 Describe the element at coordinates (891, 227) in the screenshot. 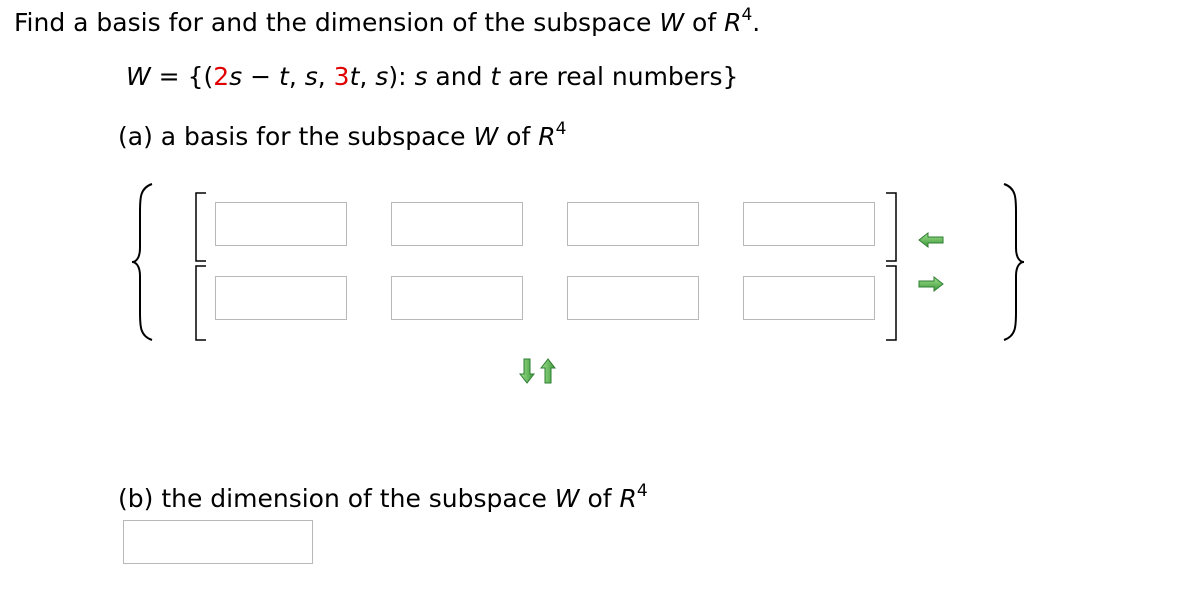

I see `vector-1-right-bracket` at that location.